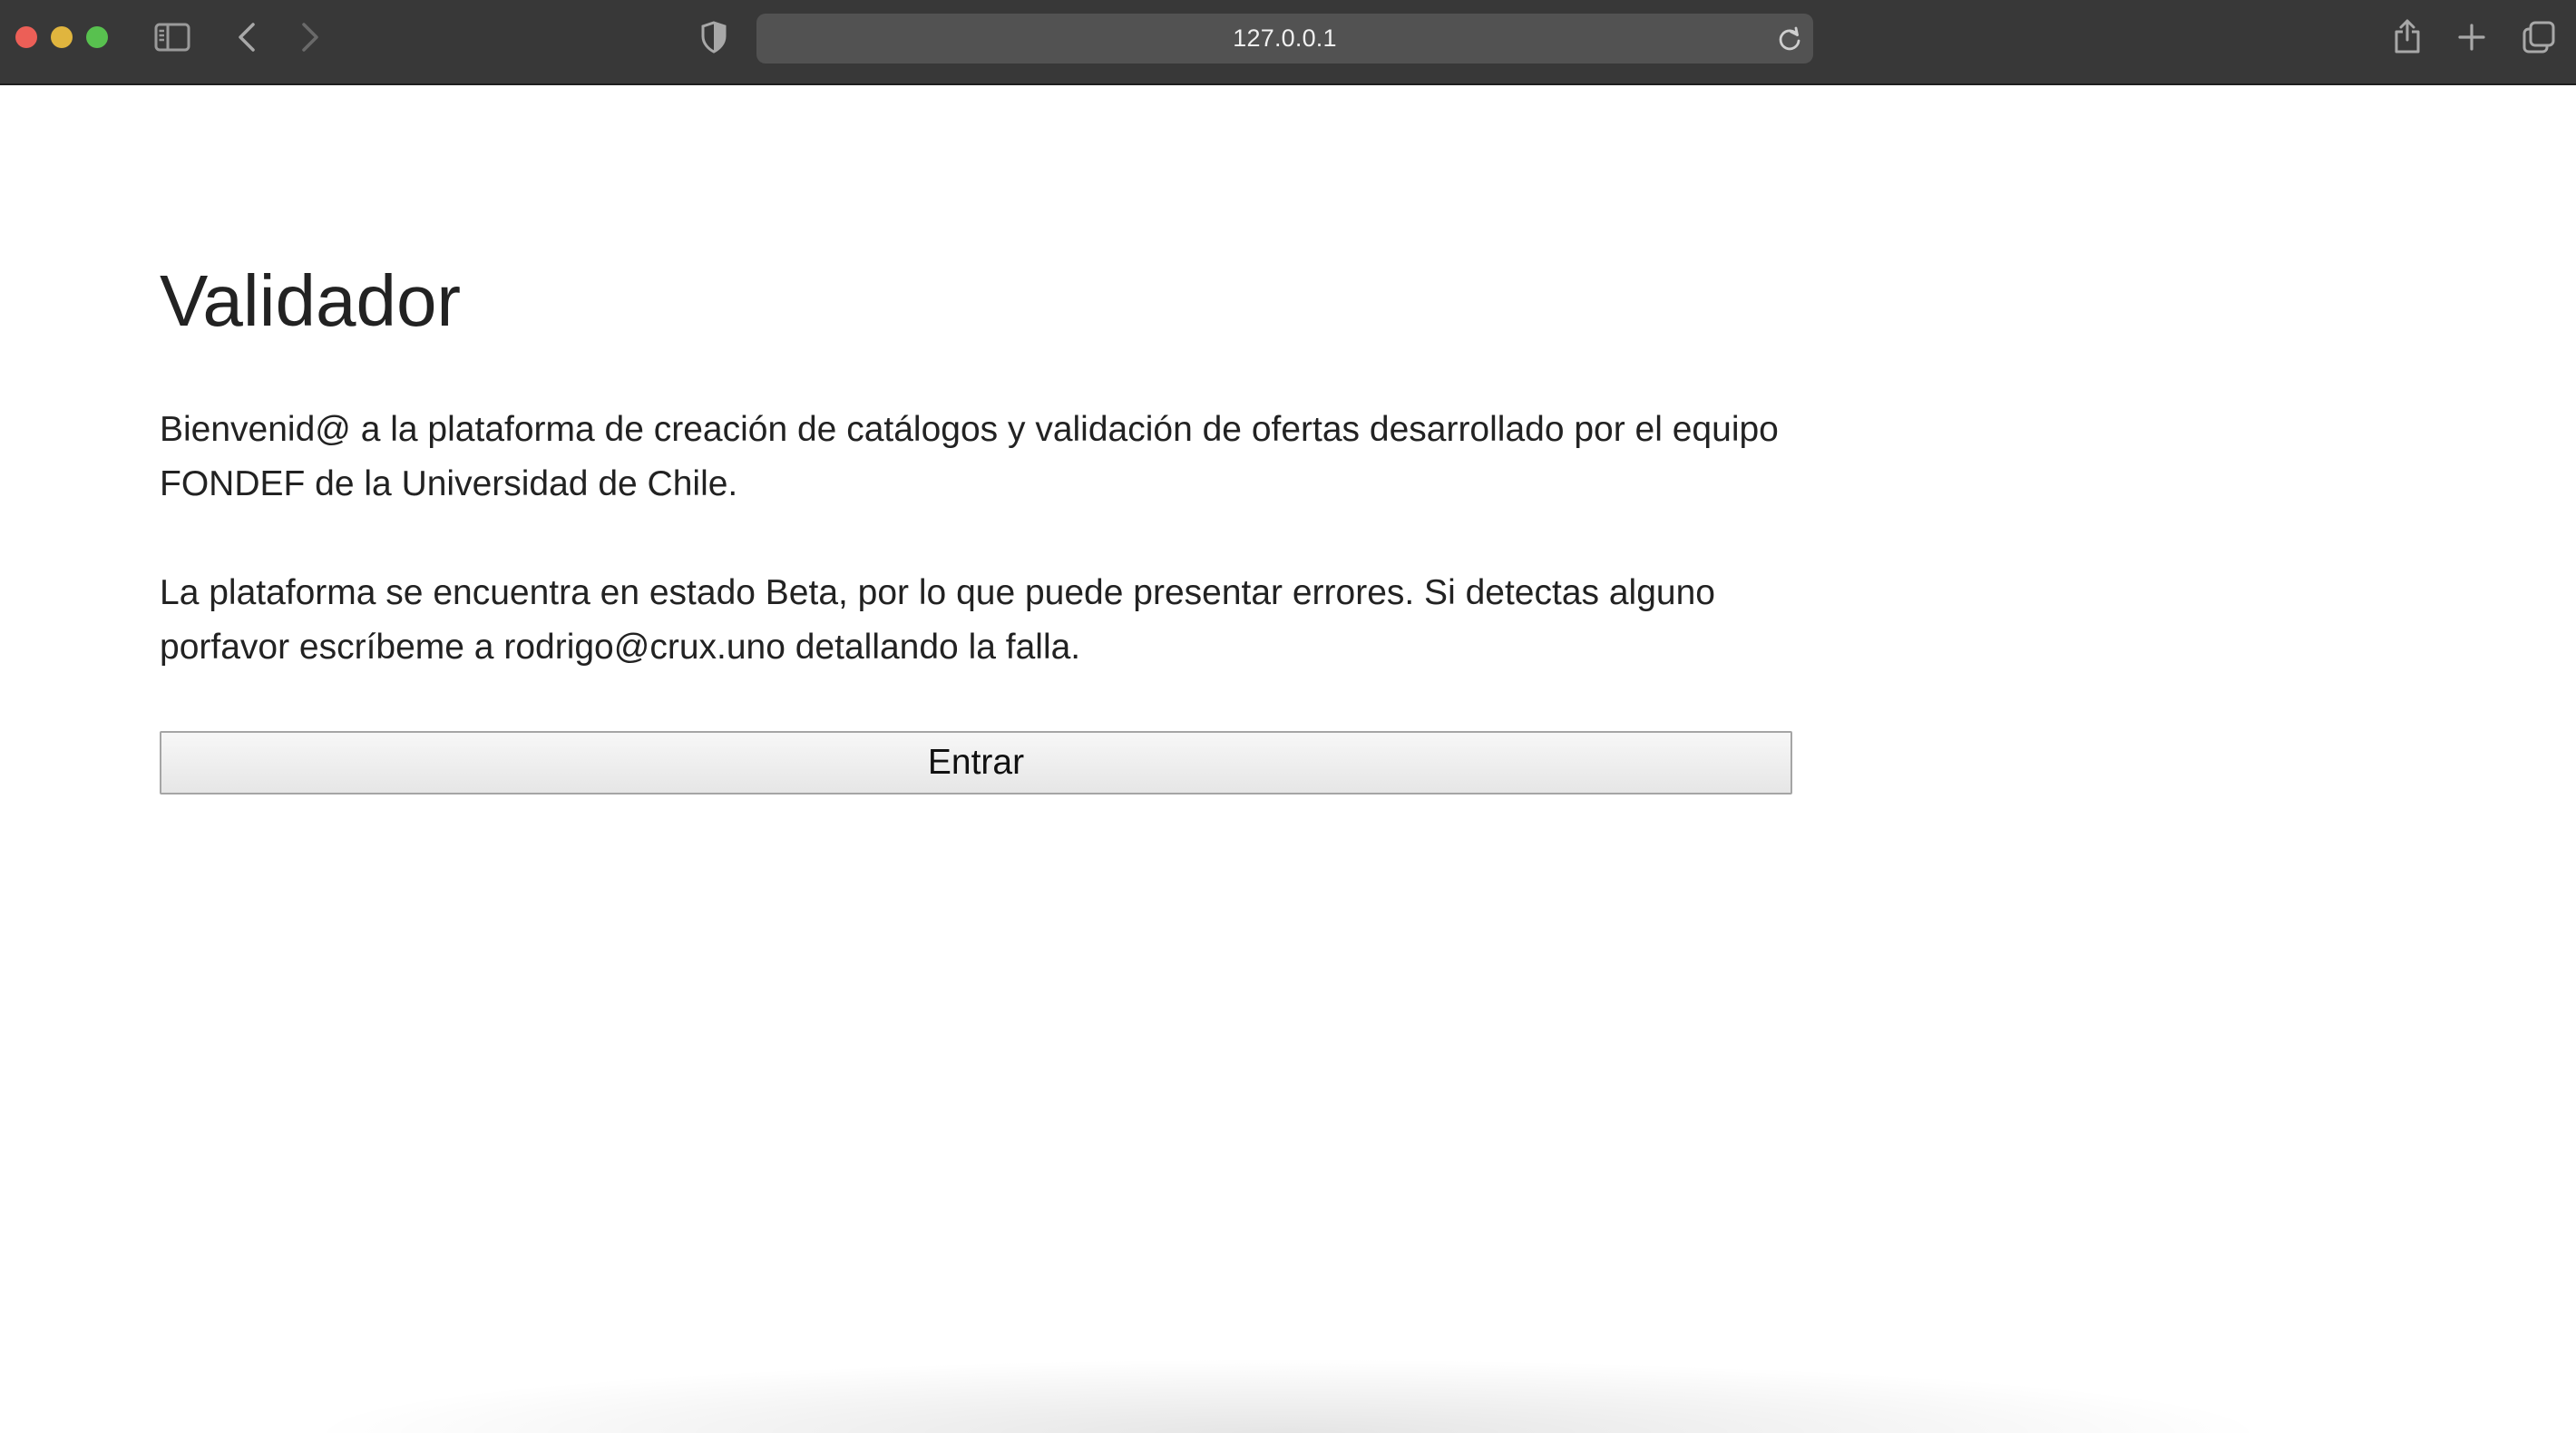 This screenshot has width=2576, height=1433. What do you see at coordinates (2407, 35) in the screenshot?
I see `share-icon` at bounding box center [2407, 35].